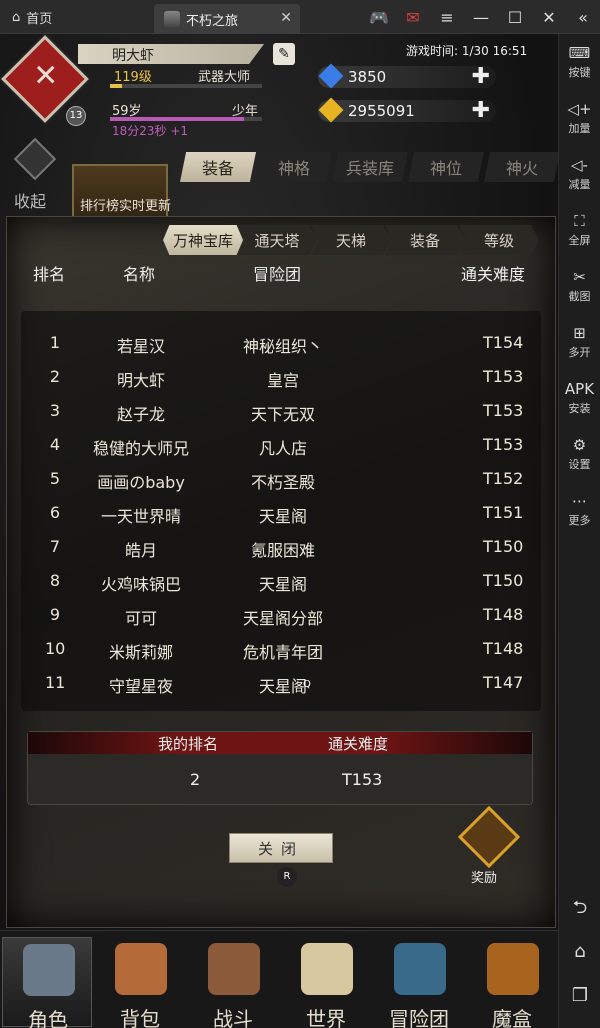  I want to click on mail-icon: ✉, so click(413, 17).